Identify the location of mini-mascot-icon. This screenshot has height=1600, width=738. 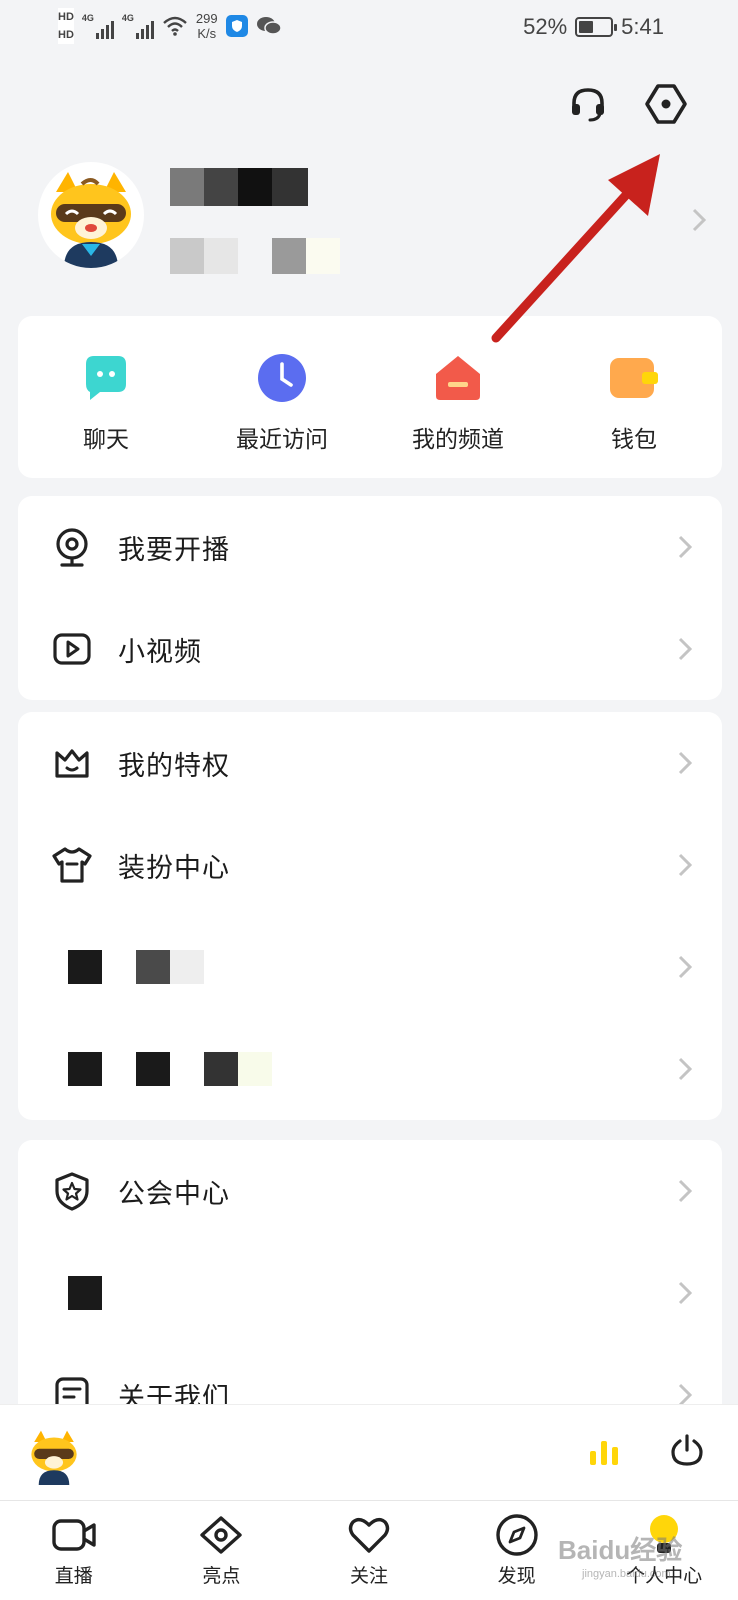
(54, 1457).